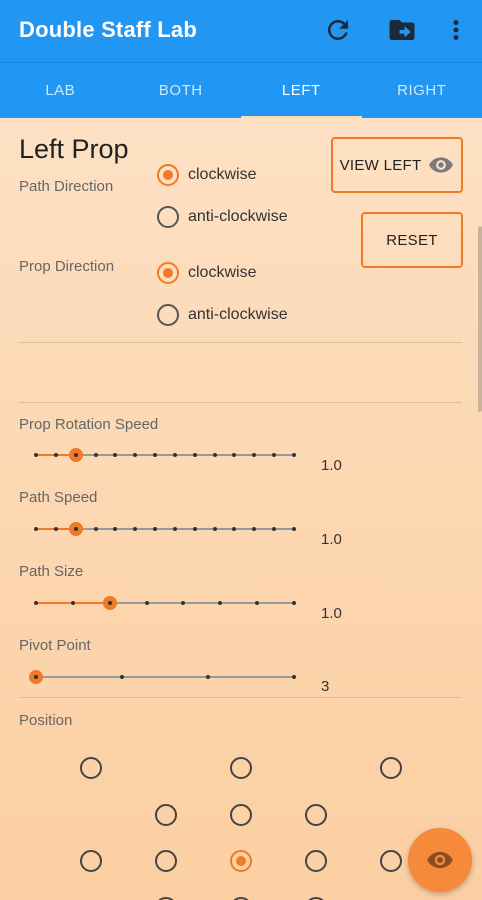 The width and height of the screenshot is (482, 900). Describe the element at coordinates (338, 30) in the screenshot. I see `refresh-icon` at that location.